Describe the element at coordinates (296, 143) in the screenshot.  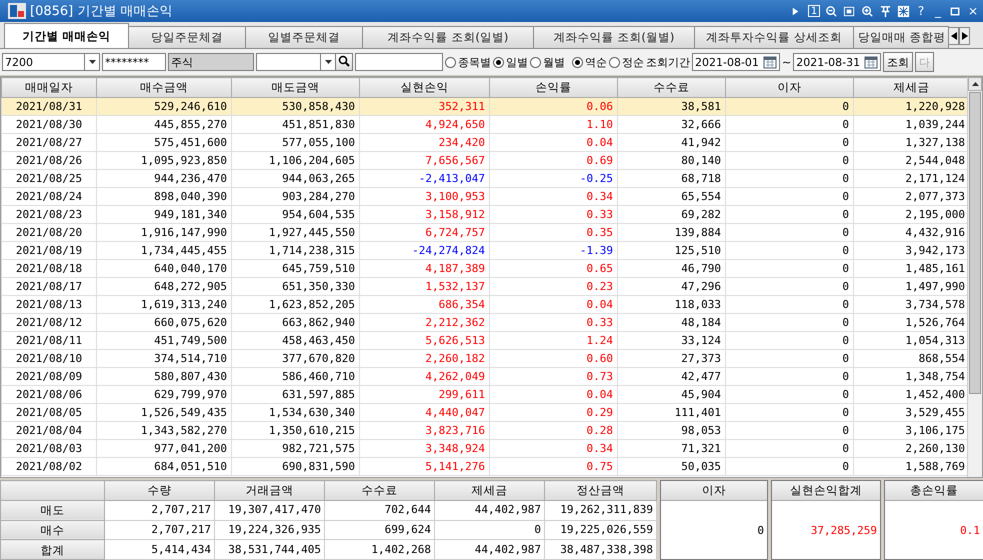
I see `table-cell: 577,055,100` at that location.